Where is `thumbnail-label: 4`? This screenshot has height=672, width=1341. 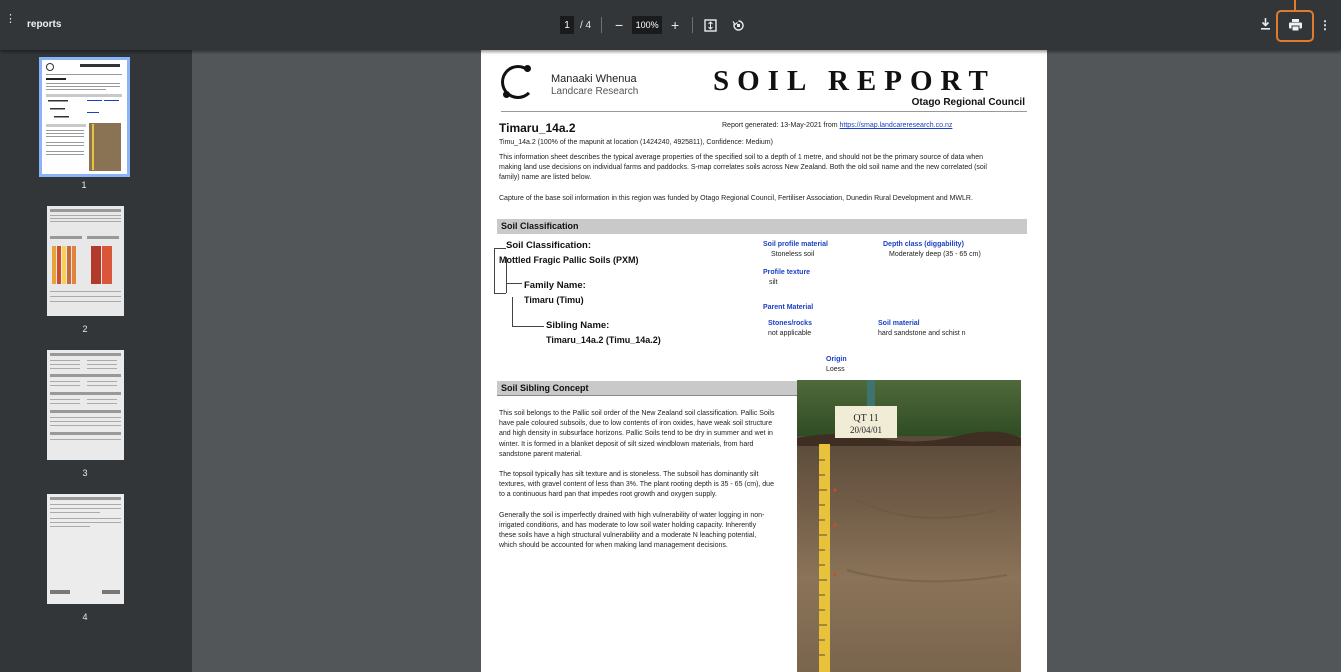
thumbnail-label: 4 is located at coordinates (85, 617).